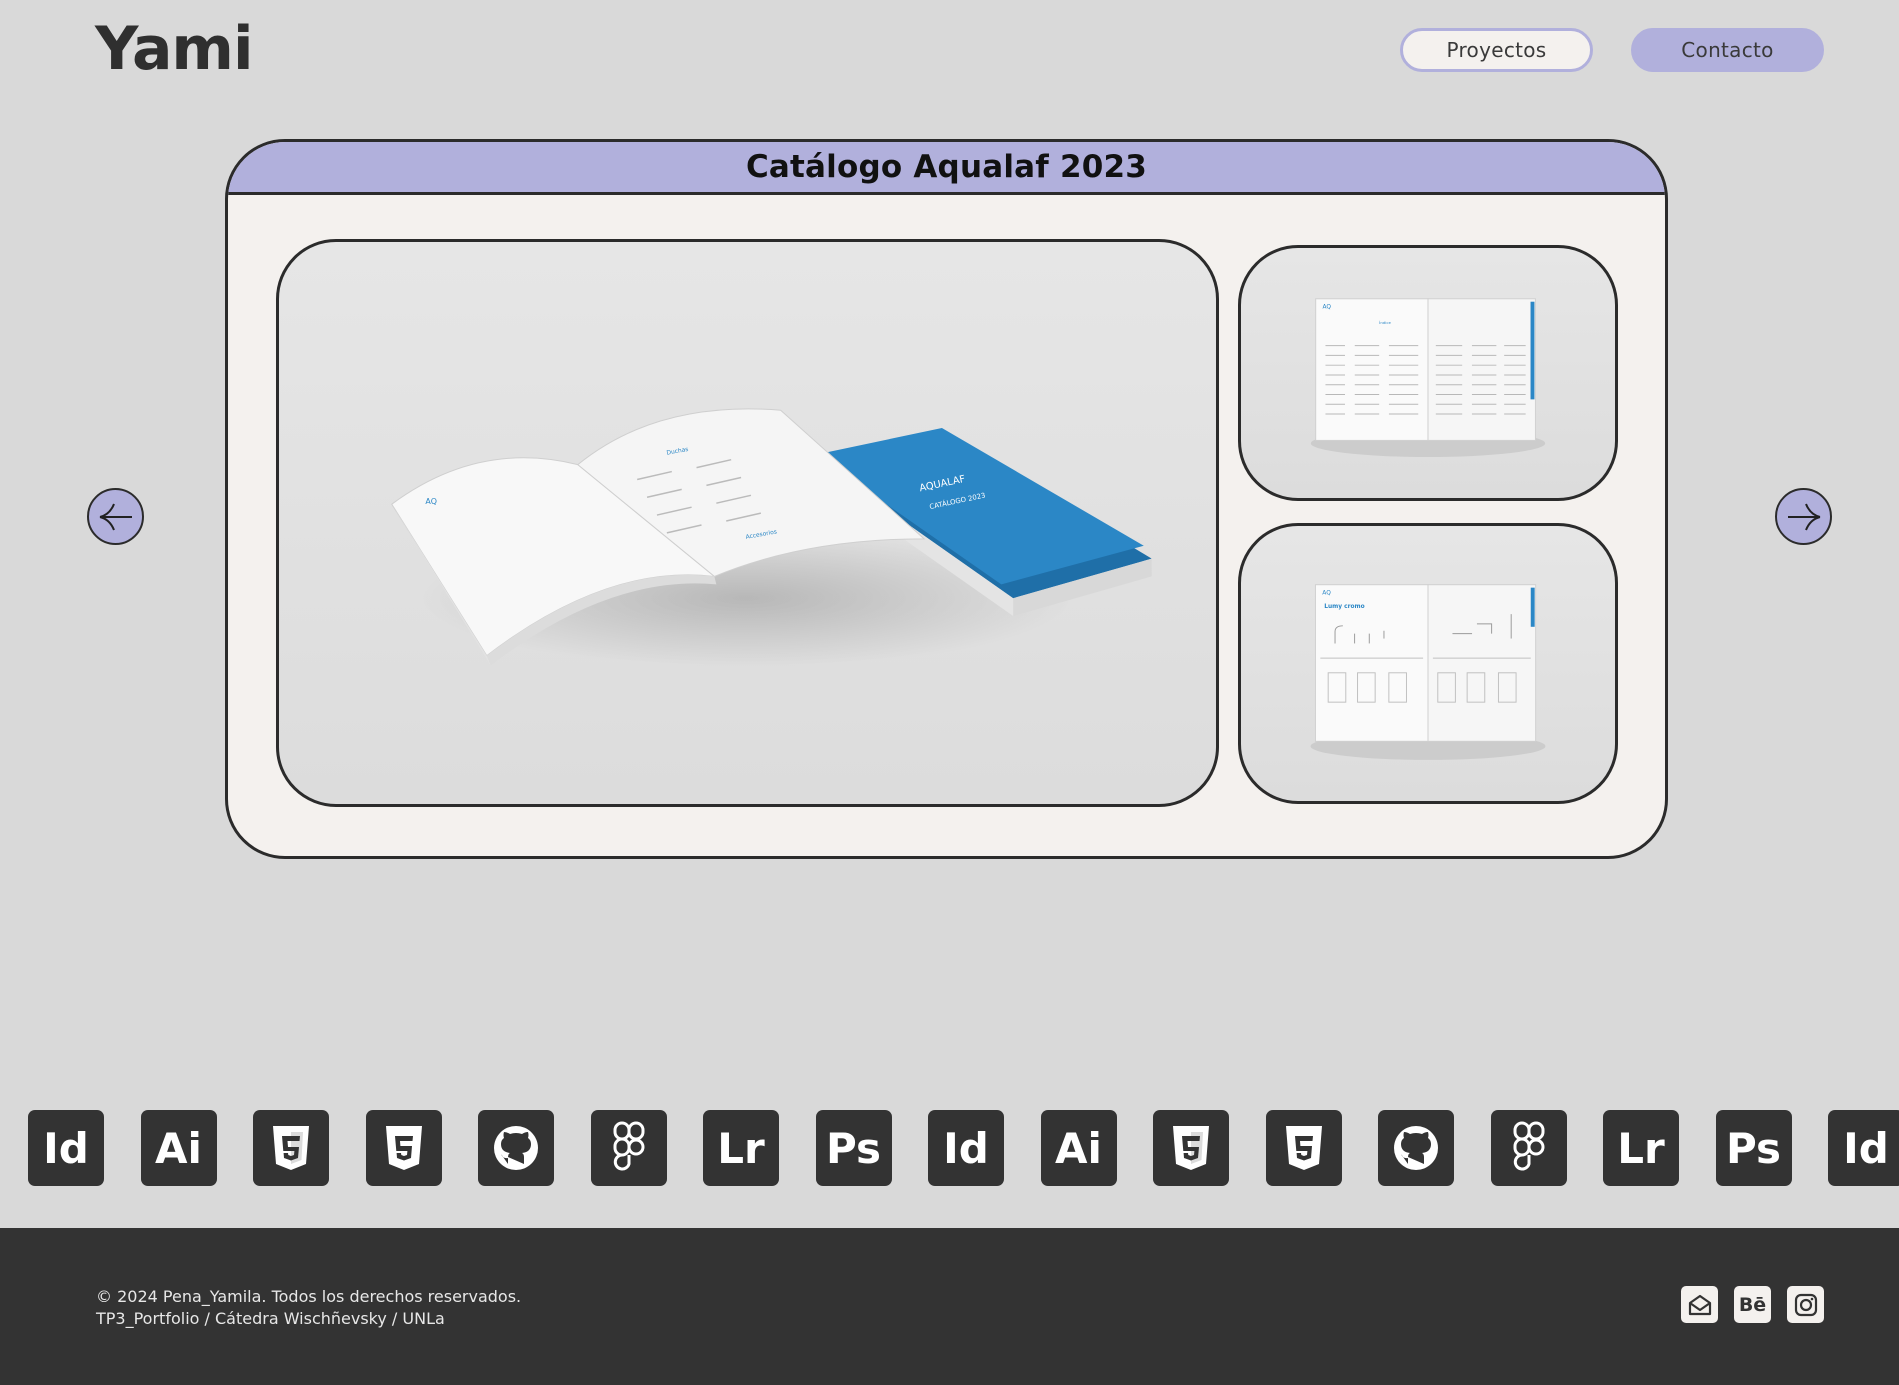 The width and height of the screenshot is (1899, 1385). What do you see at coordinates (1385, 322) in the screenshot?
I see `svg-text: Índice` at bounding box center [1385, 322].